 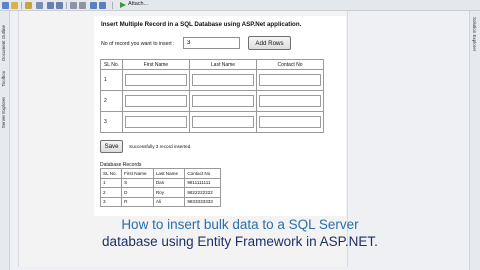 I want to click on table-row: 2, so click(x=212, y=101).